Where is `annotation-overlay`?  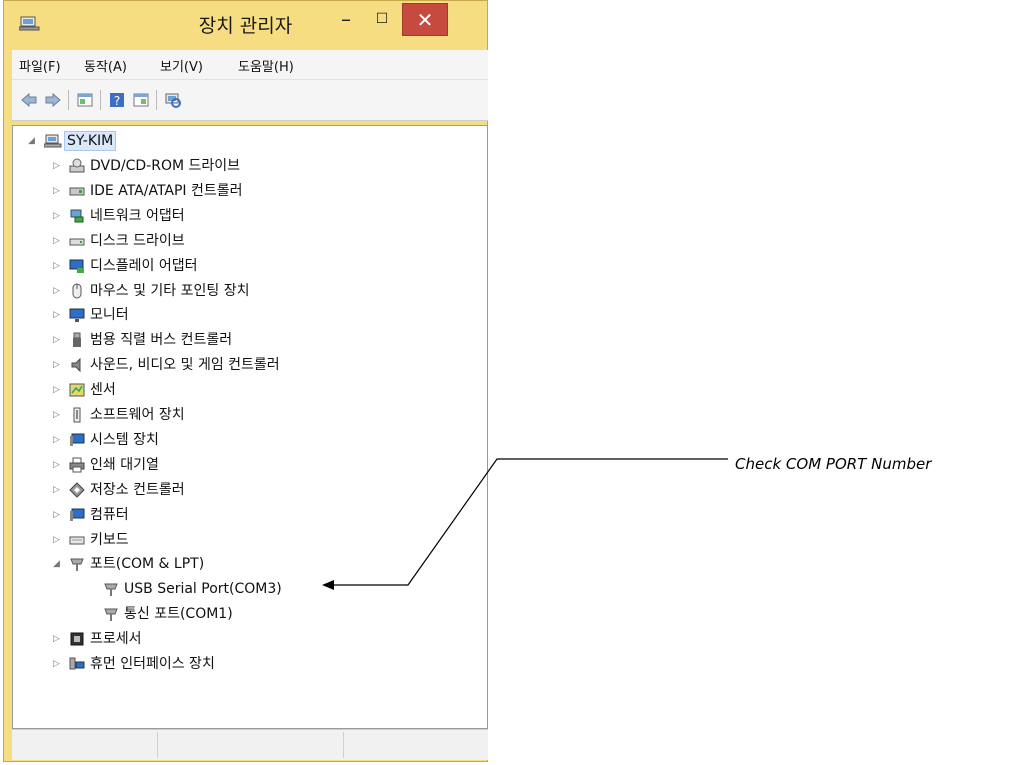 annotation-overlay is located at coordinates (525, 524).